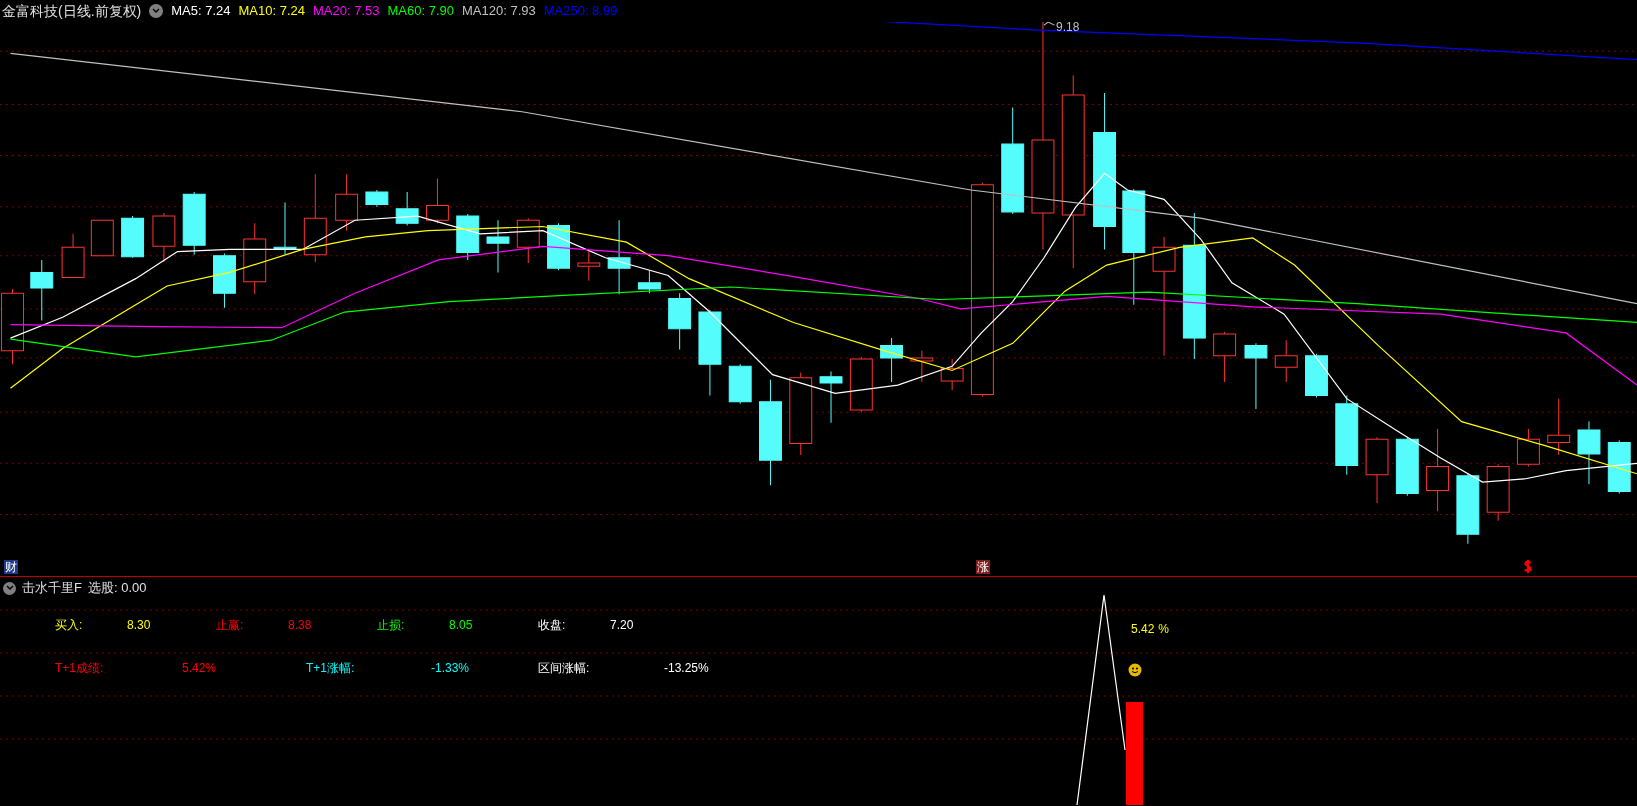 This screenshot has width=1637, height=806. I want to click on field-value: 8.38, so click(300, 625).